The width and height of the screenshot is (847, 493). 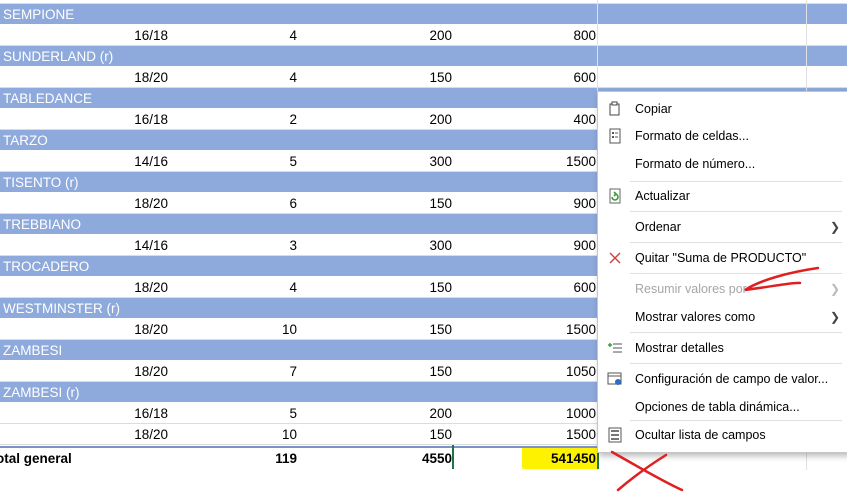 What do you see at coordinates (614, 108) in the screenshot?
I see `copy-icon` at bounding box center [614, 108].